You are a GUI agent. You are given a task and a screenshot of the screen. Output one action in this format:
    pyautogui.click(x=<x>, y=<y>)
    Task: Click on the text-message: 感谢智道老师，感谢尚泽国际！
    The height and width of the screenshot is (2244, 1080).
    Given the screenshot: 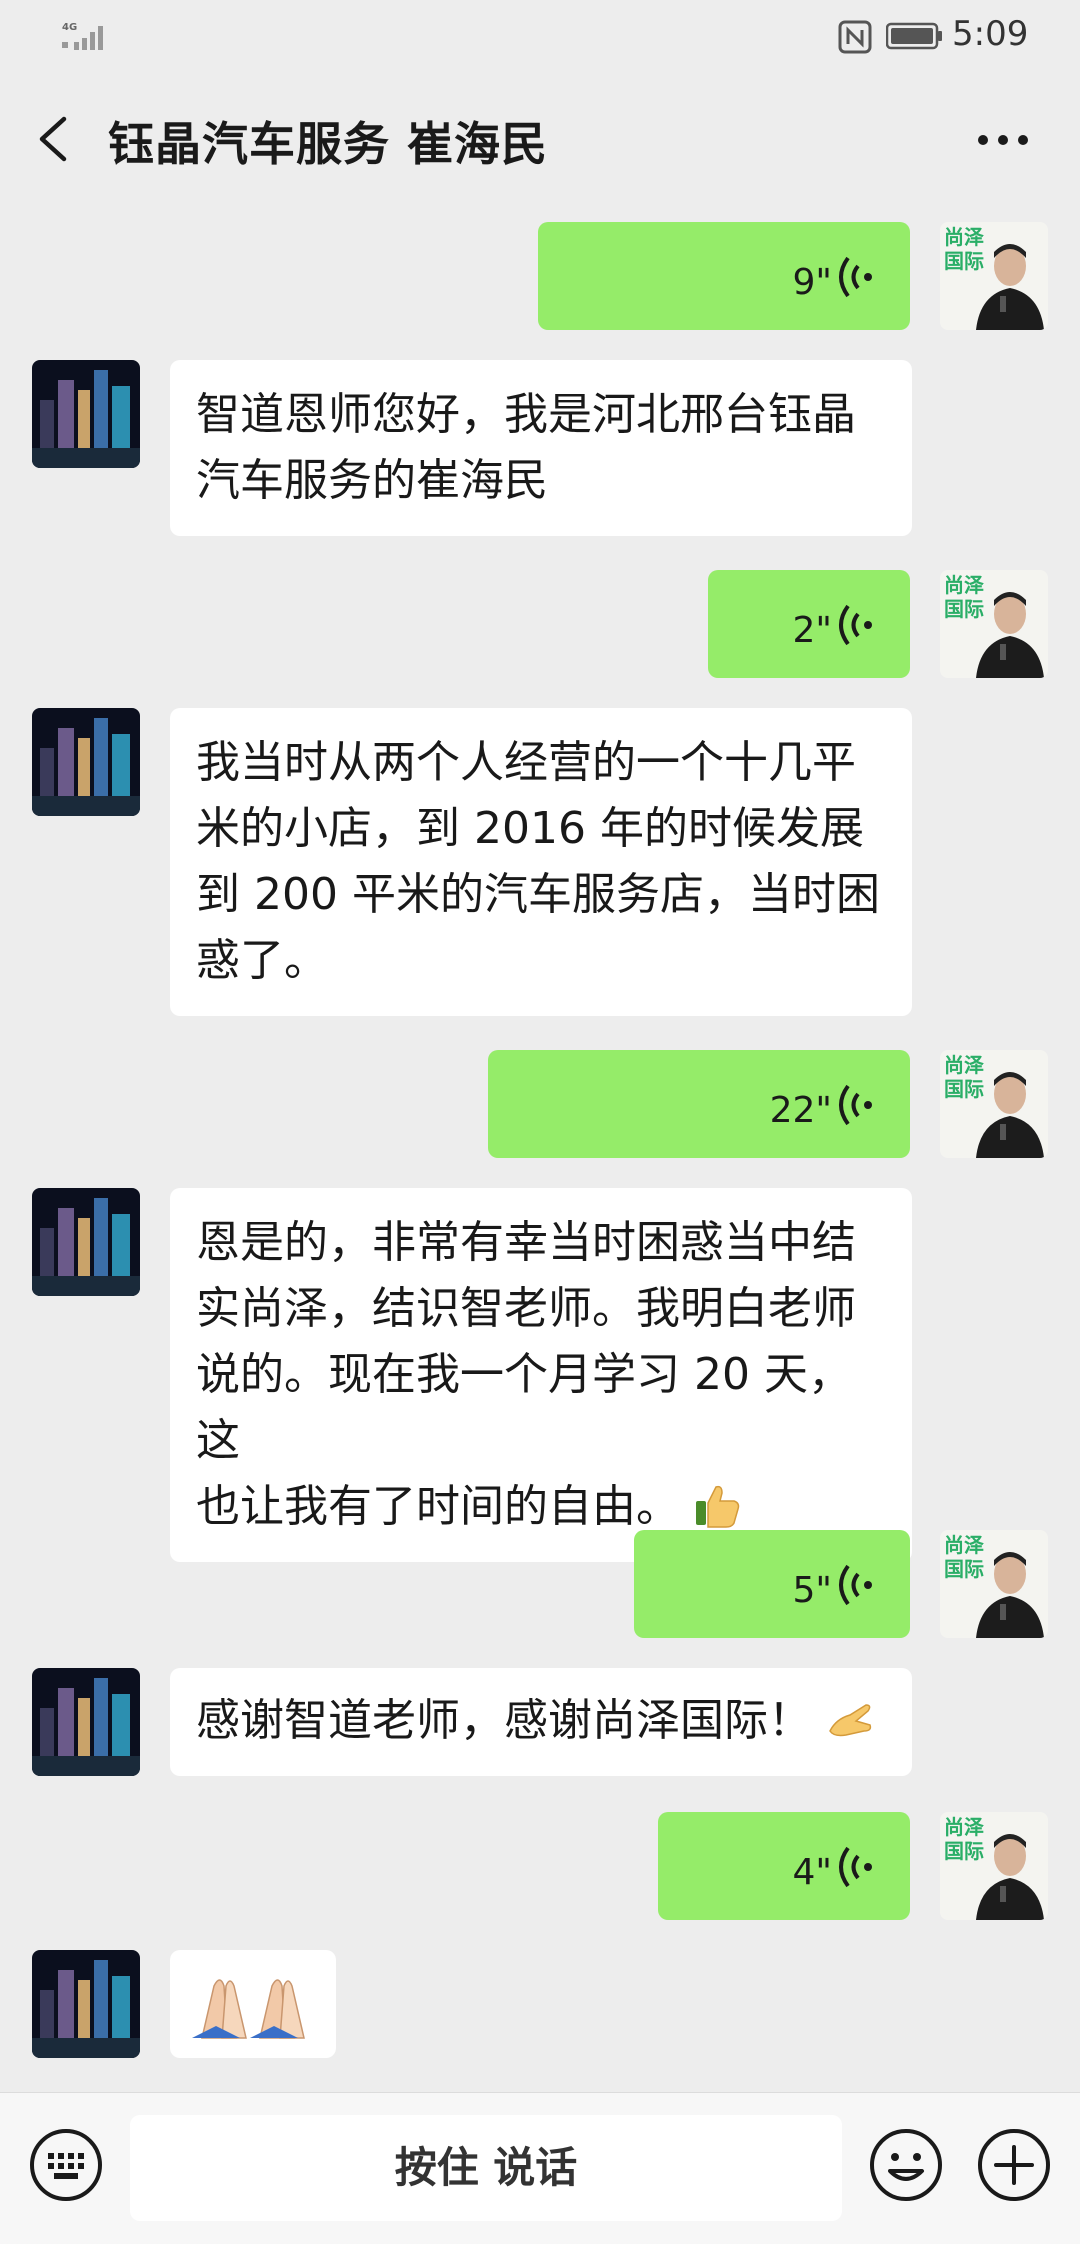 What is the action you would take?
    pyautogui.click(x=541, y=1722)
    